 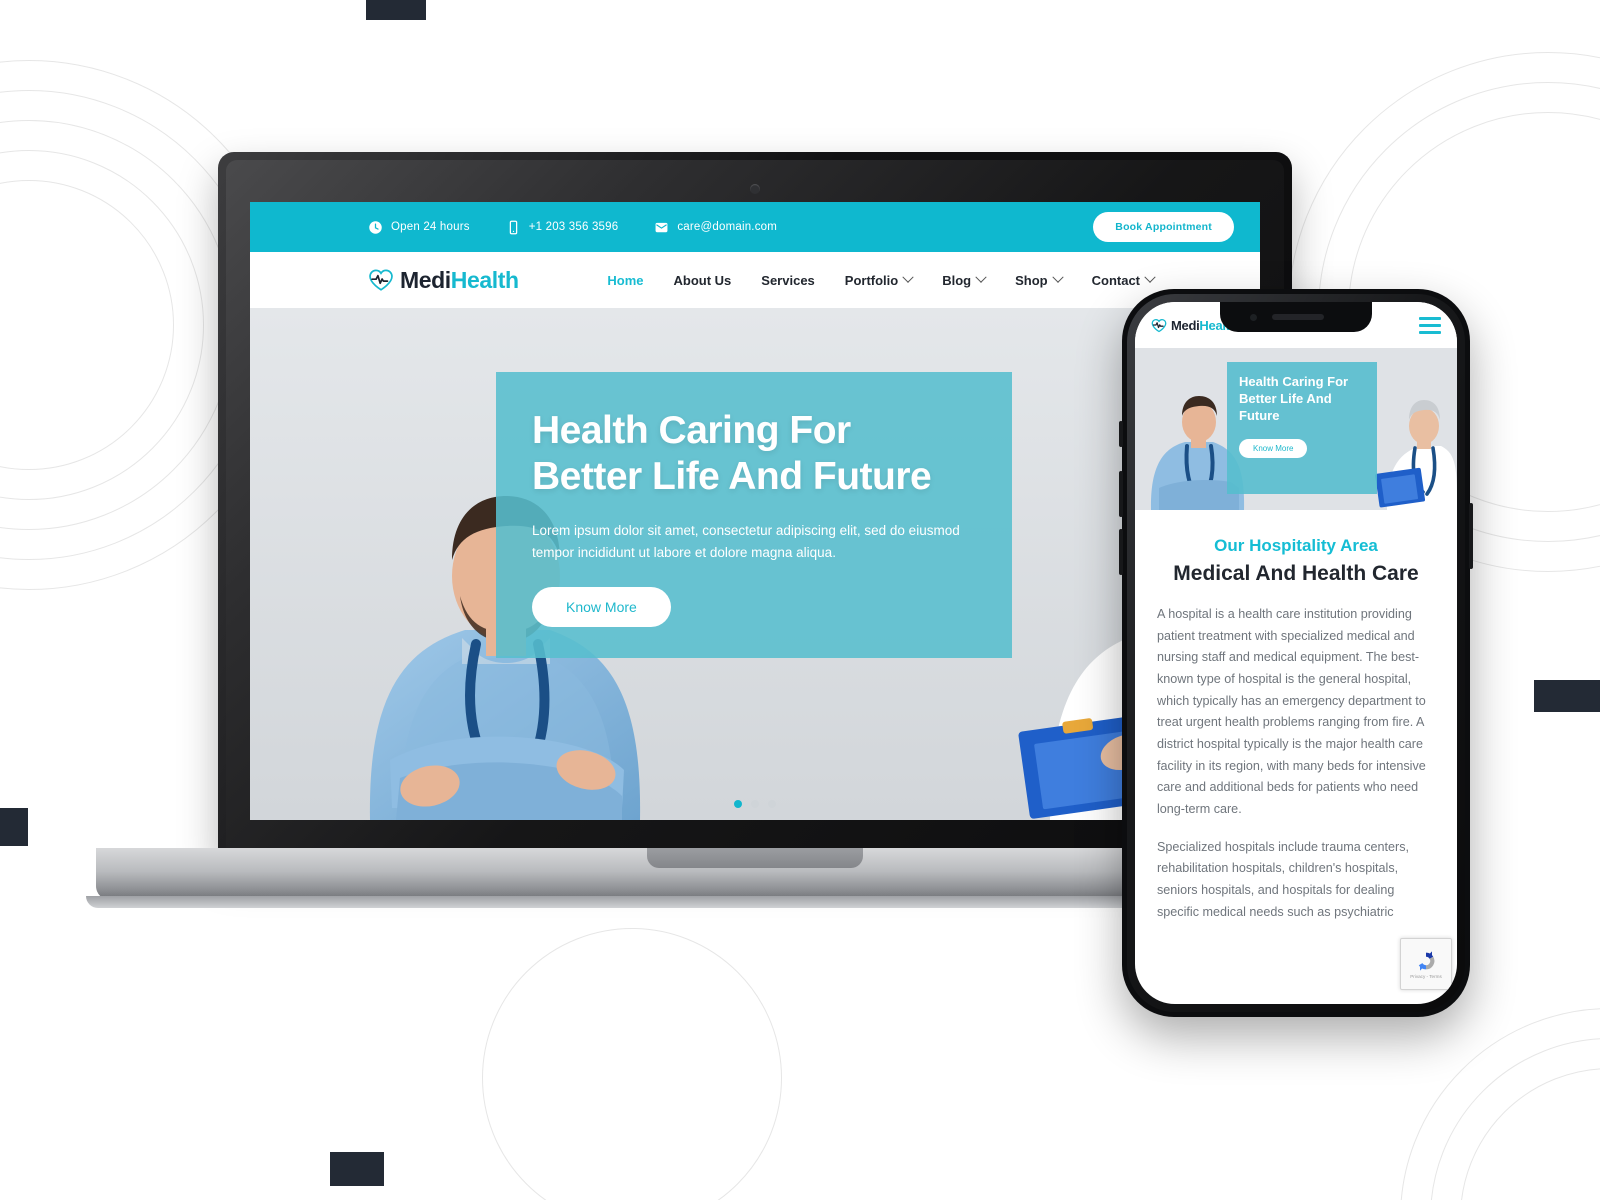 I want to click on webcam-icon, so click(x=755, y=189).